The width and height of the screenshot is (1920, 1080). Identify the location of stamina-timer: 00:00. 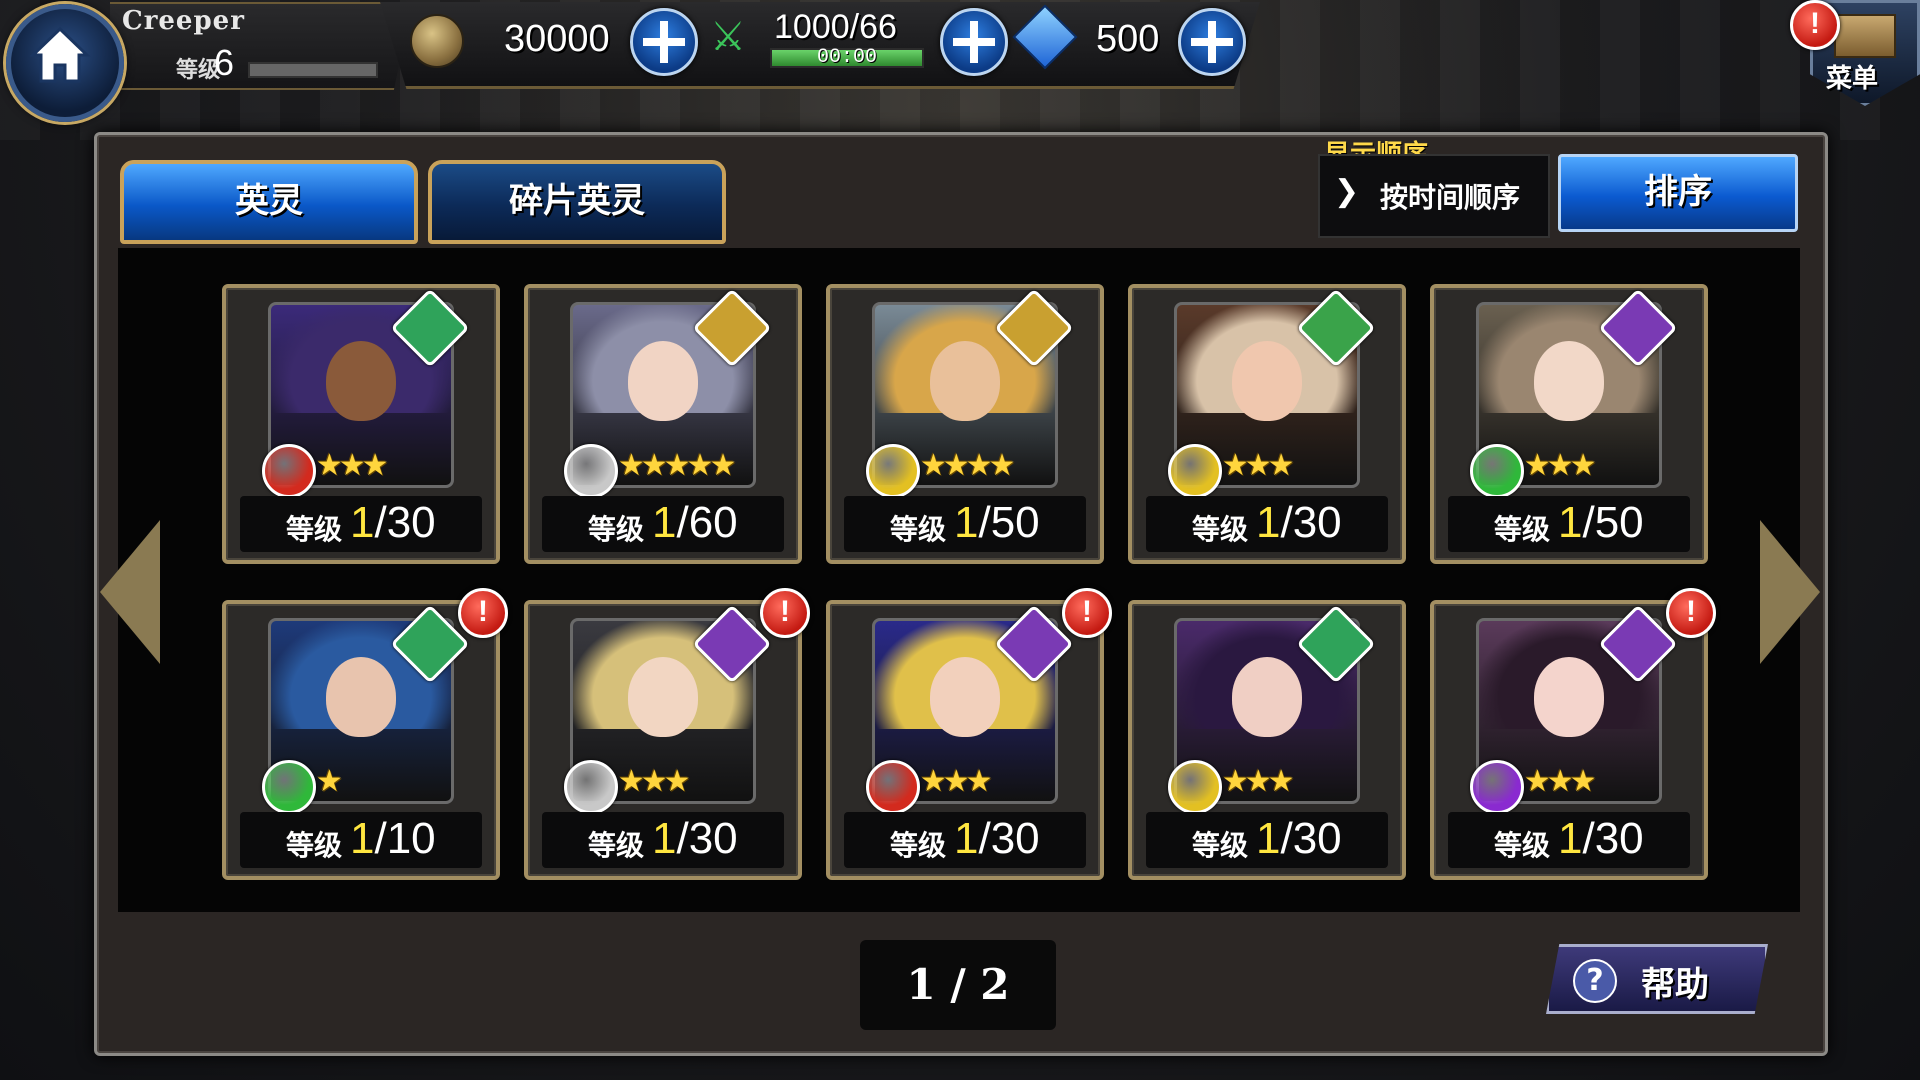
(846, 57).